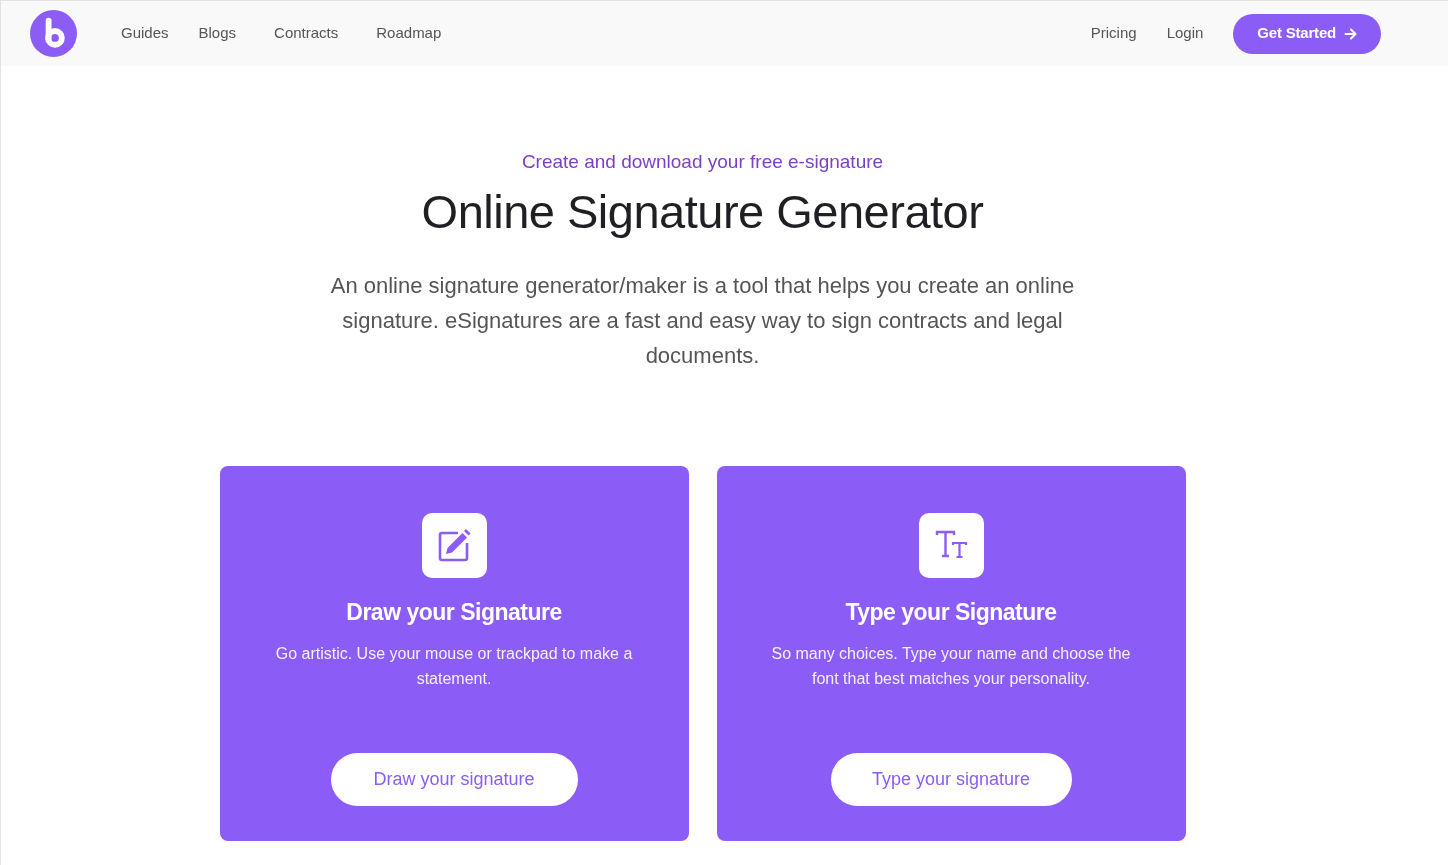 The height and width of the screenshot is (865, 1448). I want to click on logo-icon, so click(53, 33).